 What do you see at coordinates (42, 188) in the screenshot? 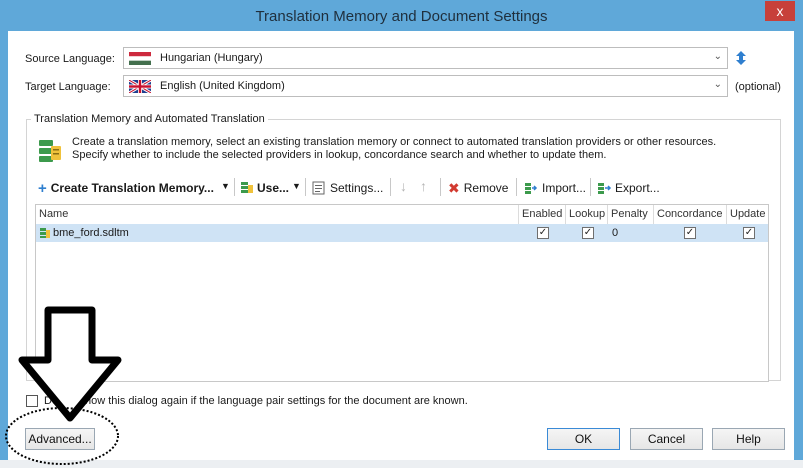
I see `plus-icon: +` at bounding box center [42, 188].